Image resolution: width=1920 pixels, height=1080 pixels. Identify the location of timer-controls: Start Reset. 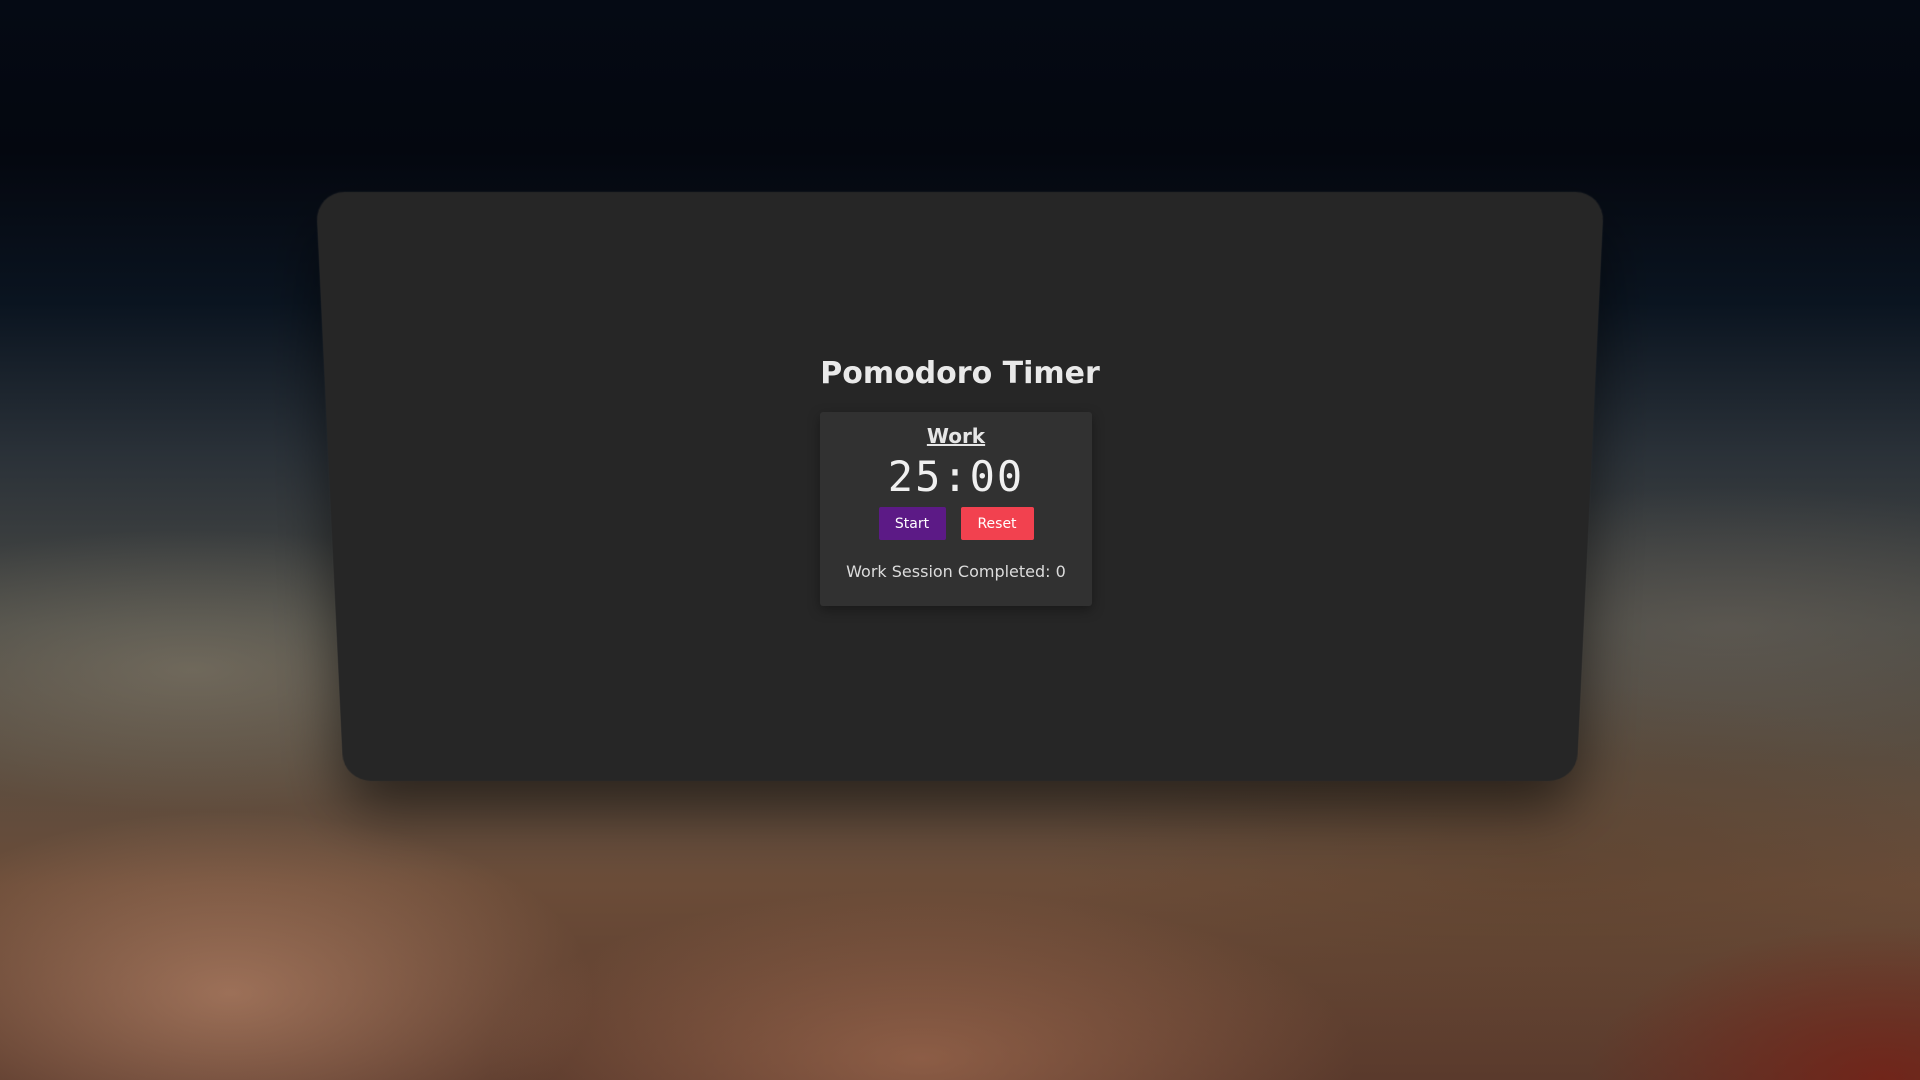
(956, 523).